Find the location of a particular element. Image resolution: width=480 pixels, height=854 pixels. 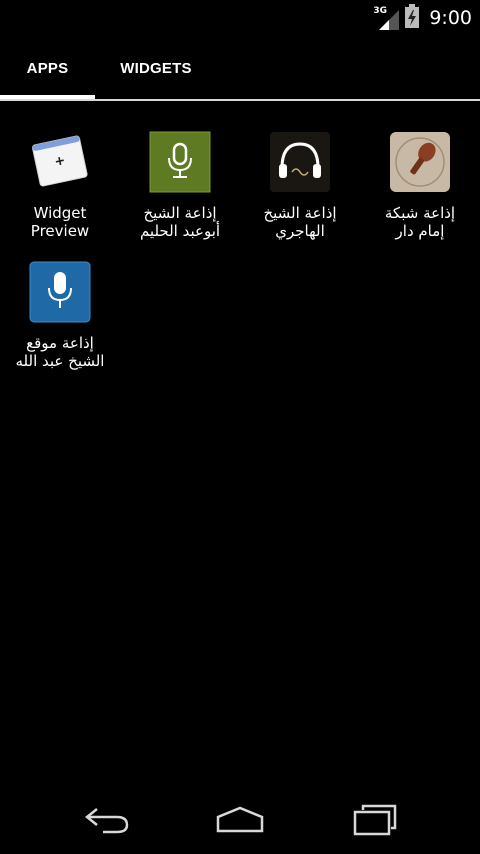

back-icon is located at coordinates (107, 822).